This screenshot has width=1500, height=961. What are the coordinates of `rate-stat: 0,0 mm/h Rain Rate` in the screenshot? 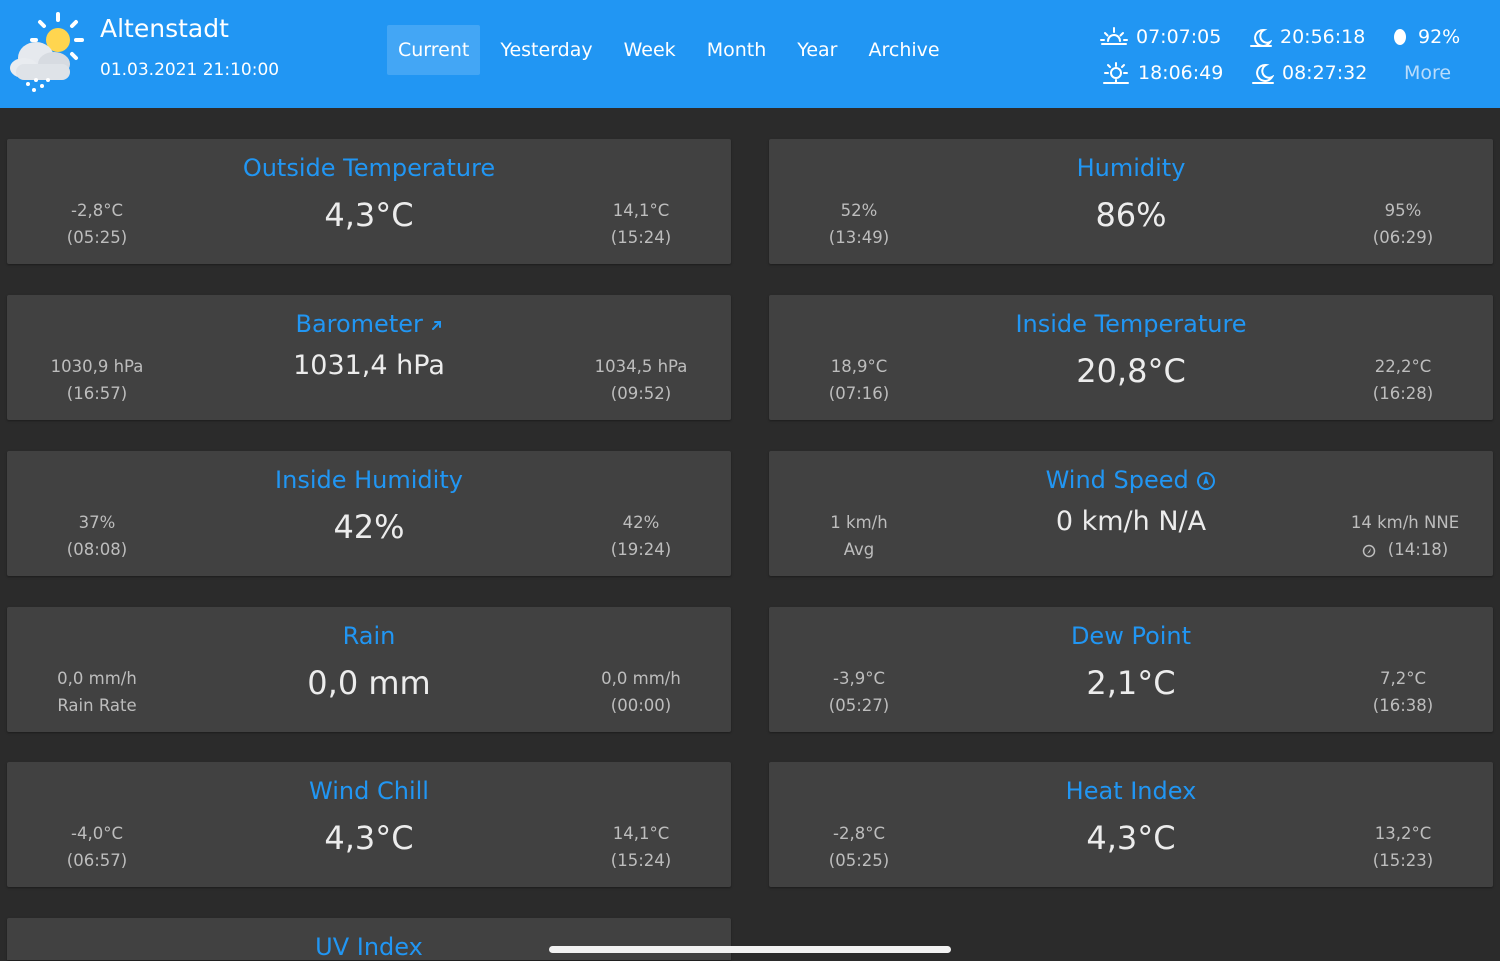 It's located at (97, 692).